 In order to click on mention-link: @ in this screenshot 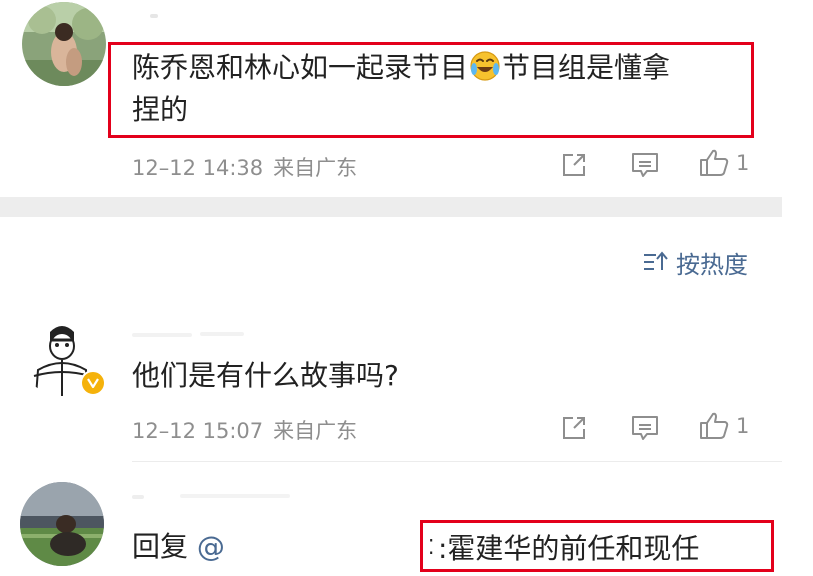, I will do `click(211, 546)`.